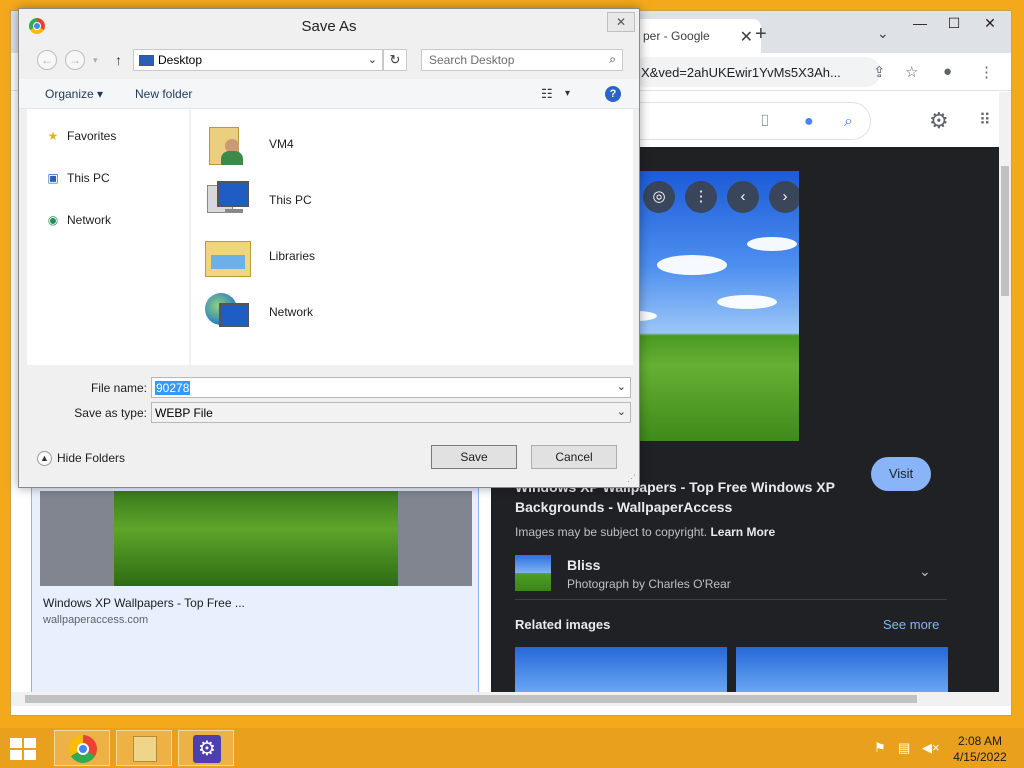 This screenshot has height=768, width=1024. What do you see at coordinates (621, 22) in the screenshot?
I see `dialog-close-button: ✕` at bounding box center [621, 22].